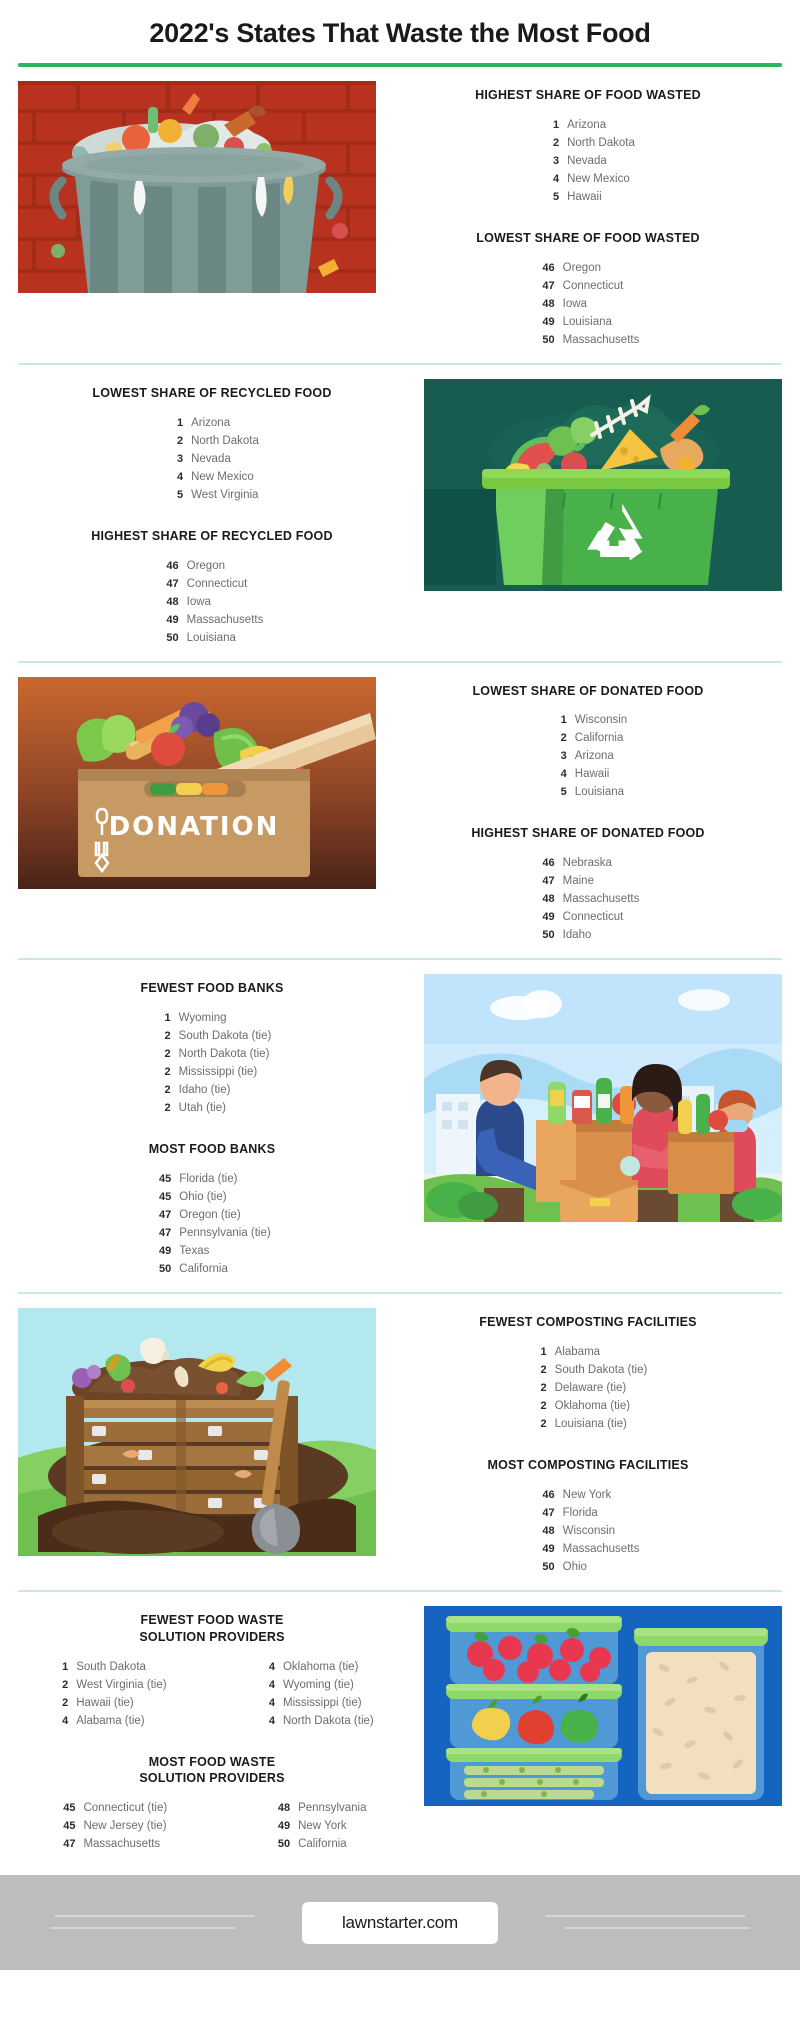 This screenshot has height=2025, width=800. Describe the element at coordinates (212, 477) in the screenshot. I see `list-item: 4 New Mexico` at that location.